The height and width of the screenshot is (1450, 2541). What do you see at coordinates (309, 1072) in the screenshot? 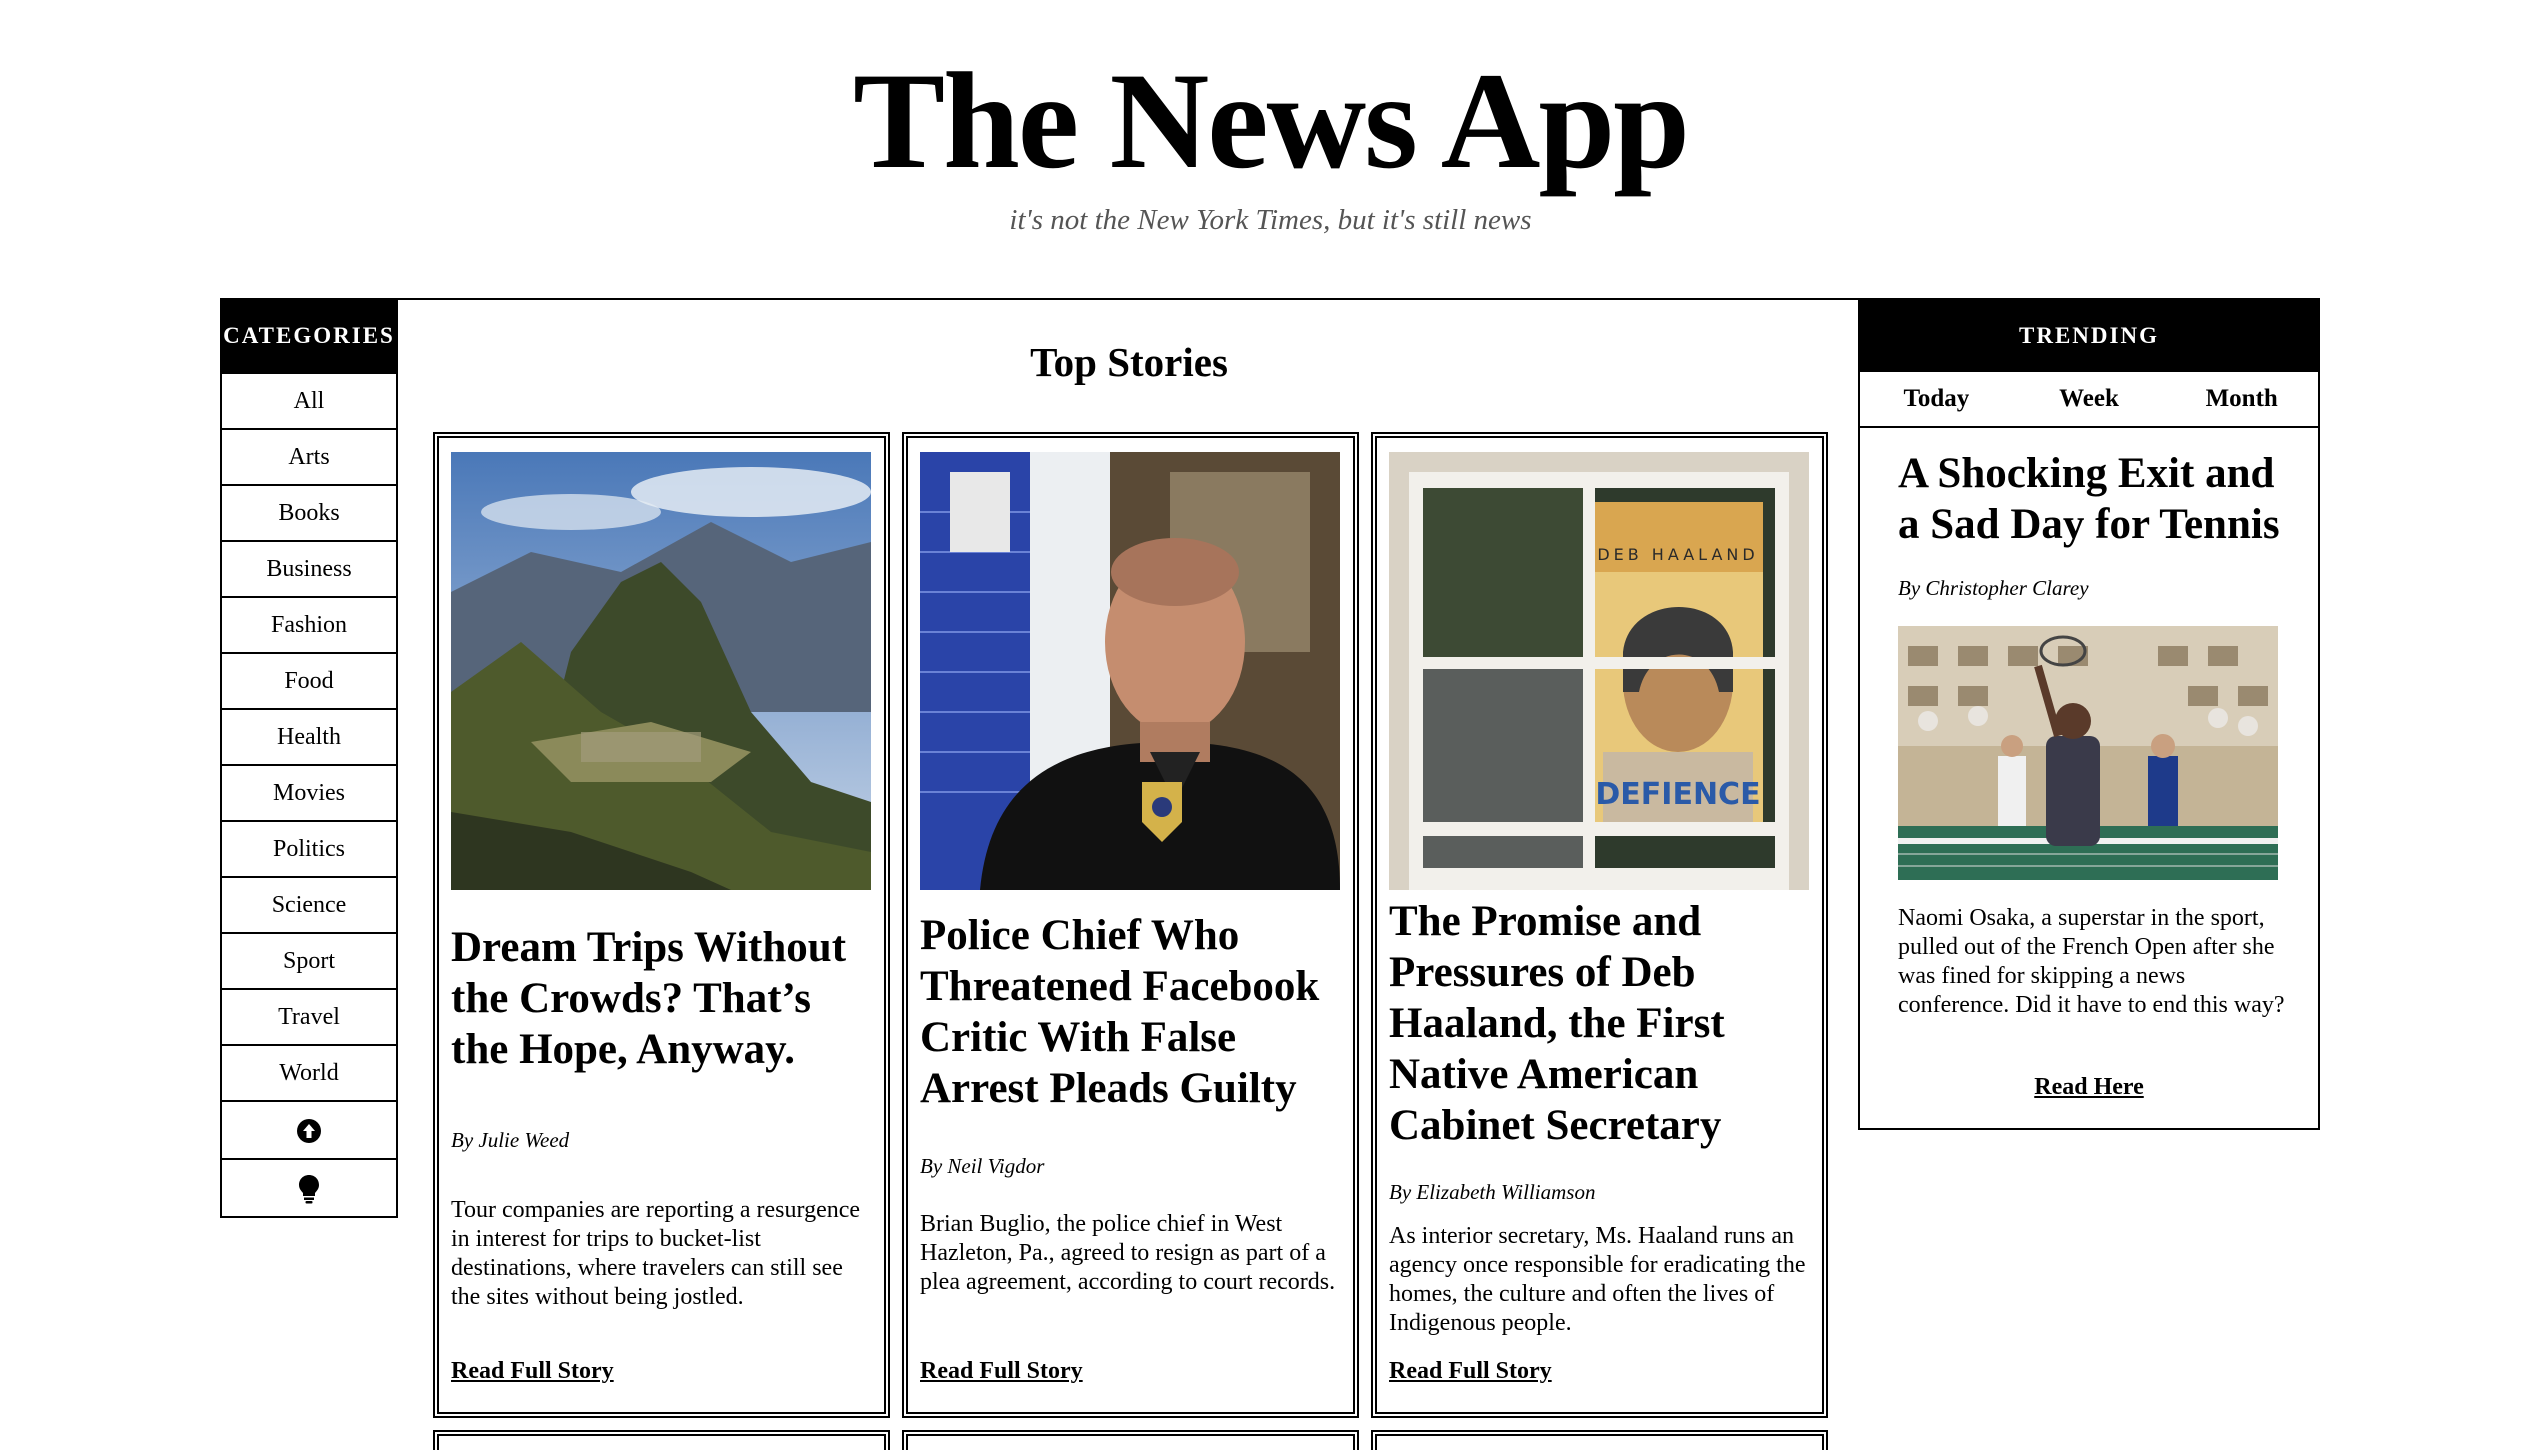
I see `category-world: World` at bounding box center [309, 1072].